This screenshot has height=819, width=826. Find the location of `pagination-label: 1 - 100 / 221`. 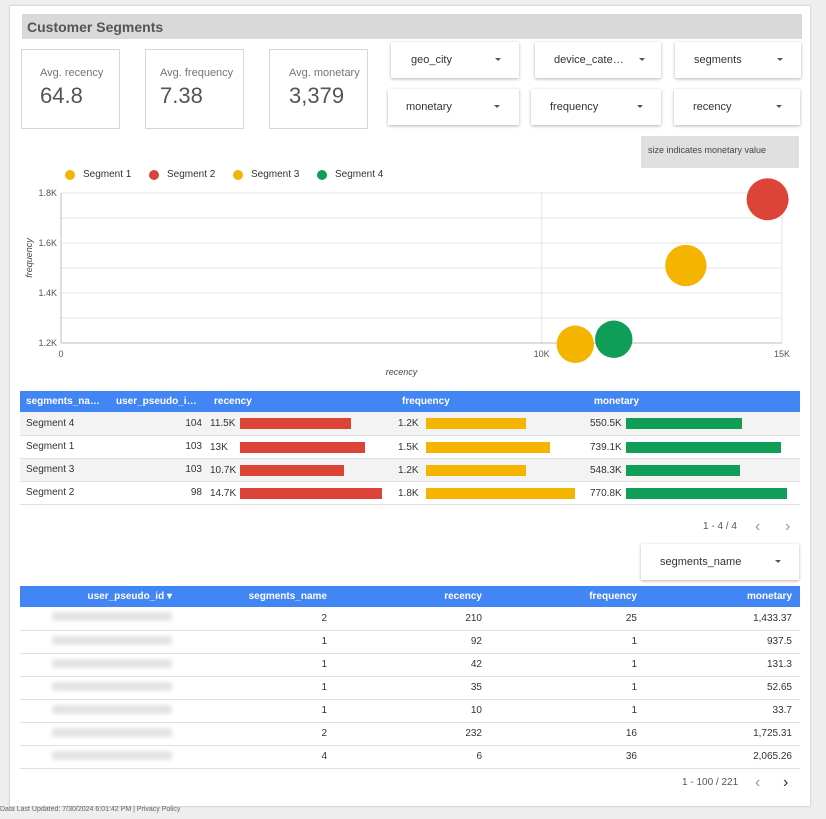

pagination-label: 1 - 100 / 221 is located at coordinates (710, 782).